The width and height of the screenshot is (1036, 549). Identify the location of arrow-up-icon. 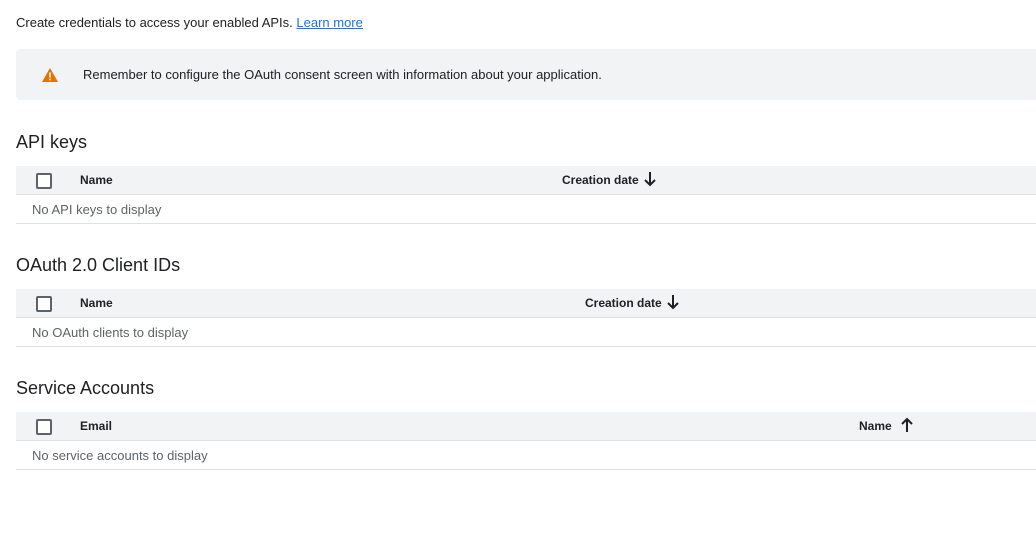
(907, 425).